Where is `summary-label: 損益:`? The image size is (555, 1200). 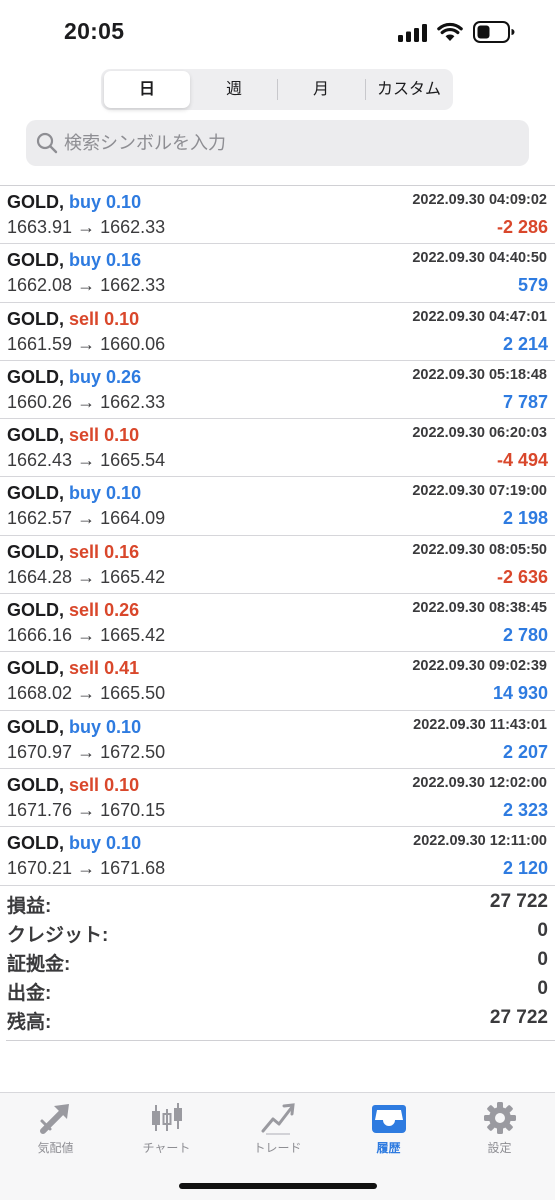
summary-label: 損益: is located at coordinates (29, 906).